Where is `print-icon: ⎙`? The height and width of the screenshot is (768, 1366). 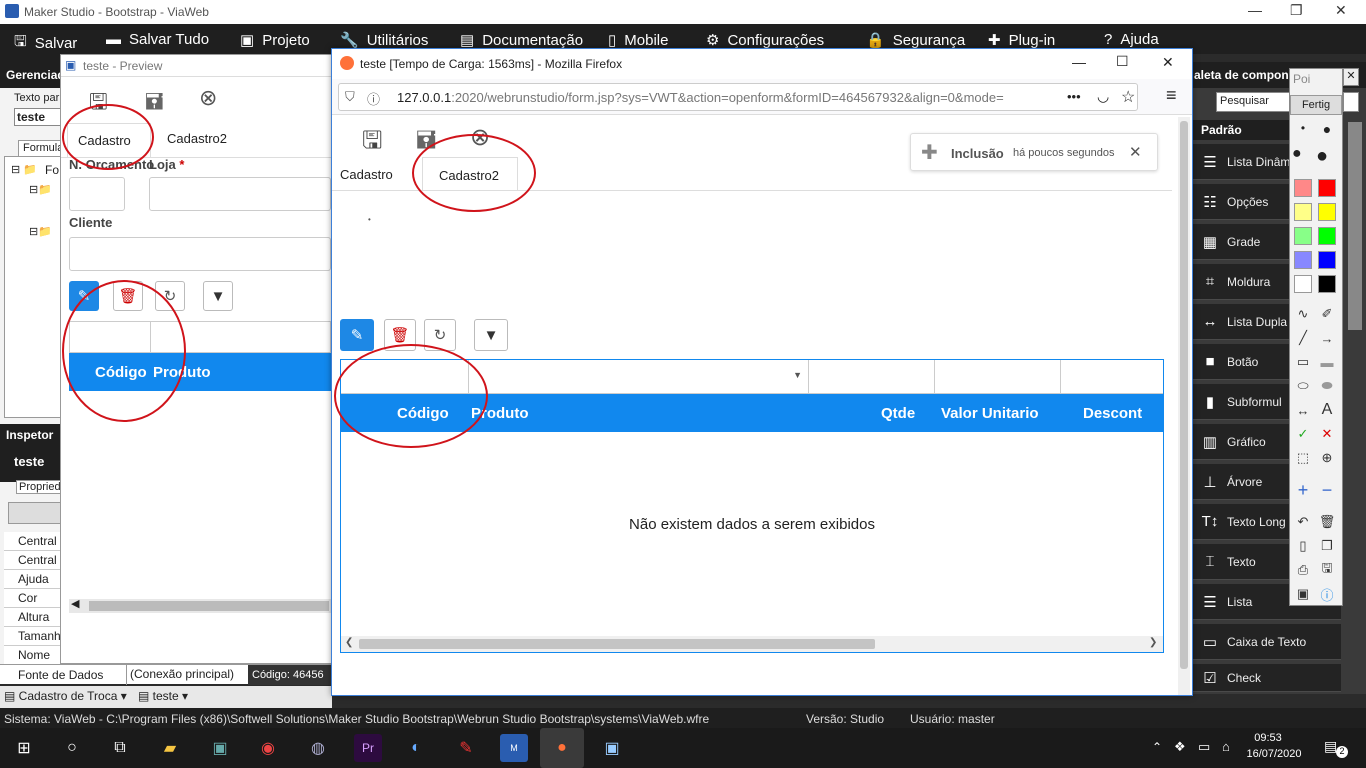
print-icon: ⎙ is located at coordinates (1303, 570).